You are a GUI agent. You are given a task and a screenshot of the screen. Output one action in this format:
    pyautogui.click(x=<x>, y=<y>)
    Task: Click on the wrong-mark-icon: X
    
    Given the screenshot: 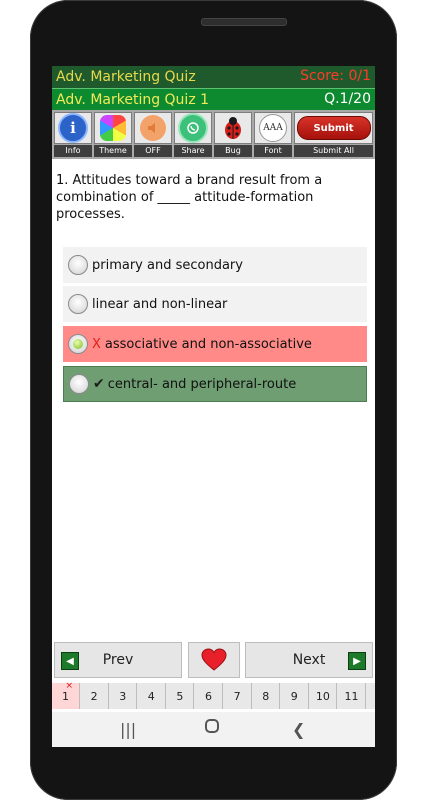 What is the action you would take?
    pyautogui.click(x=96, y=344)
    